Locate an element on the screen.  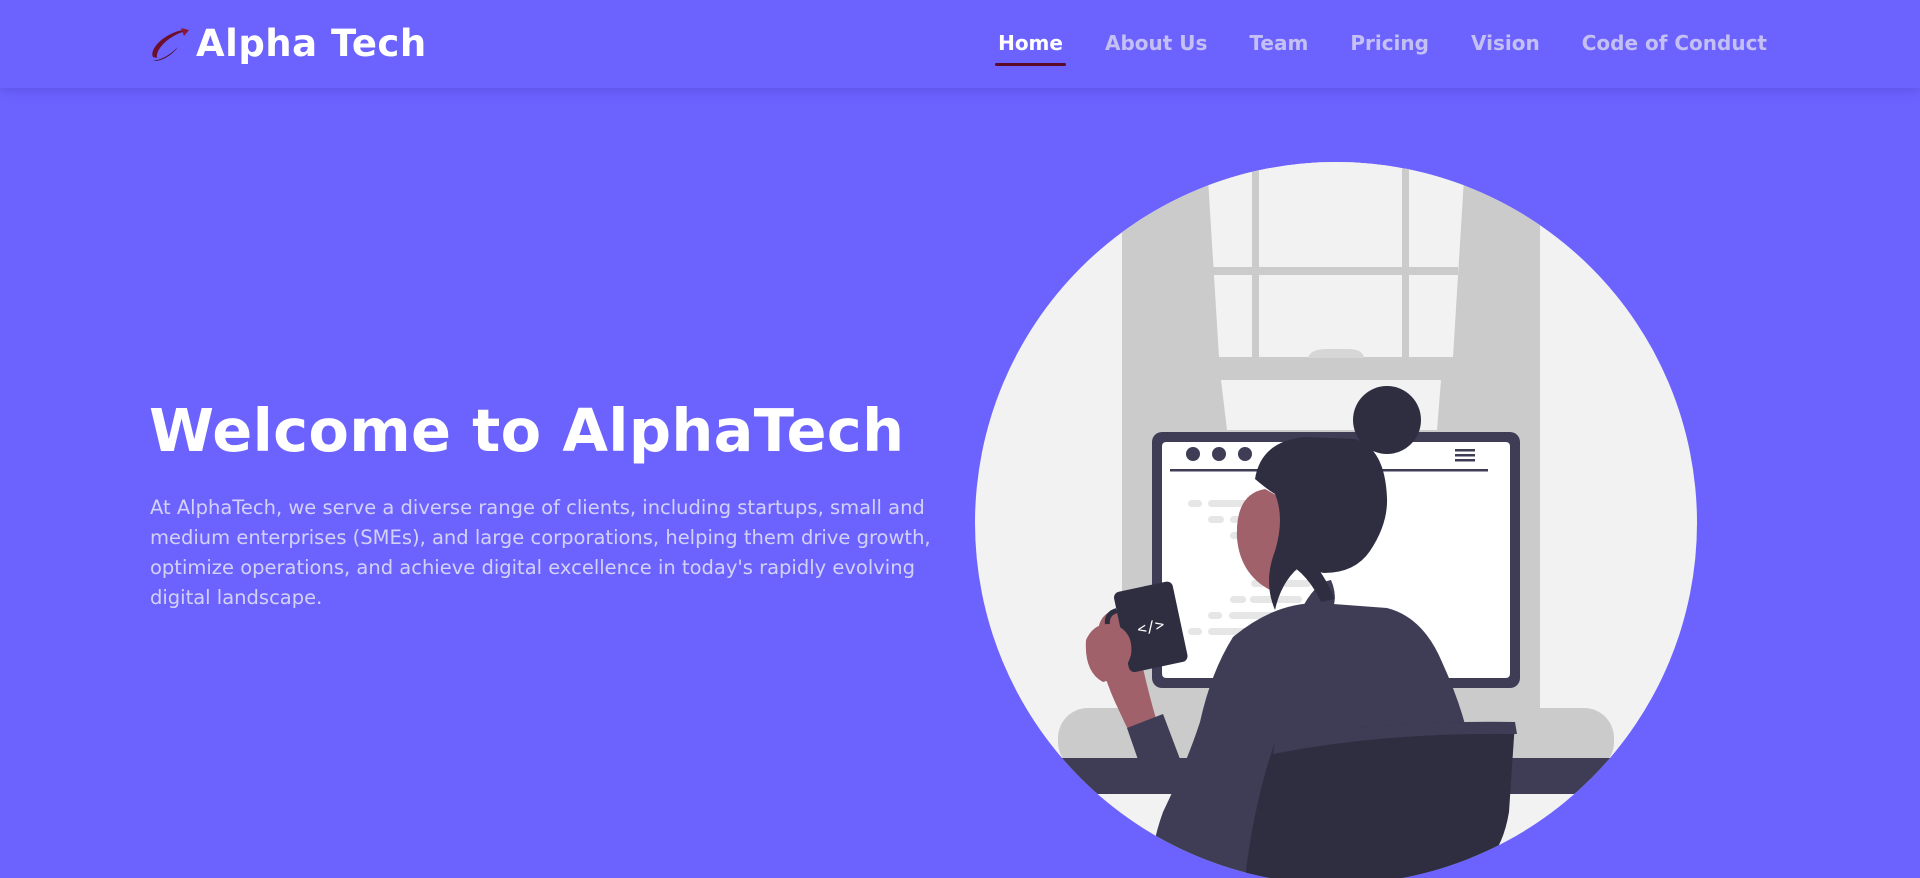
active-nav-indicator is located at coordinates (1030, 64).